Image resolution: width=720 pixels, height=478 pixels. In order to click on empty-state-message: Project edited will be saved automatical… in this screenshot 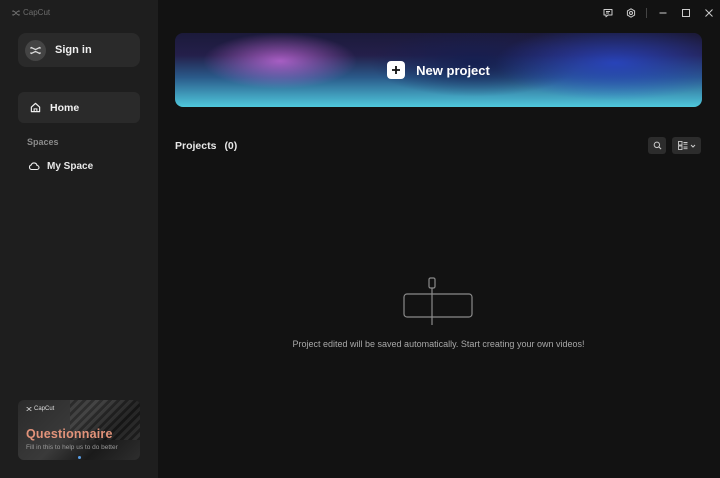, I will do `click(438, 344)`.